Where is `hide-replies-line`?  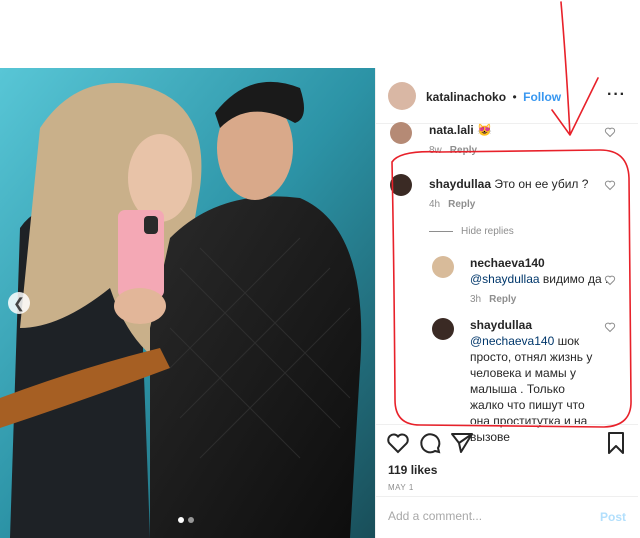
hide-replies-line is located at coordinates (441, 231).